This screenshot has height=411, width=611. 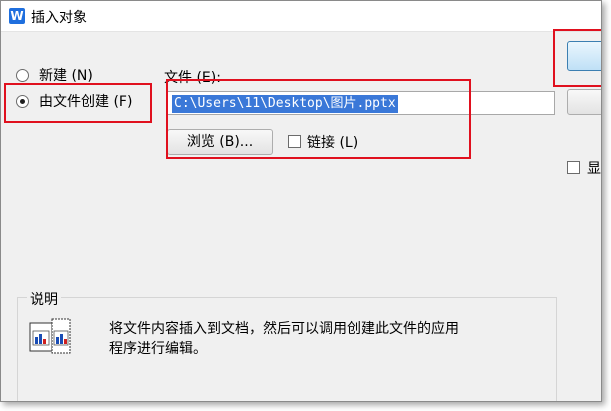 What do you see at coordinates (22, 101) in the screenshot?
I see `from-file-radio` at bounding box center [22, 101].